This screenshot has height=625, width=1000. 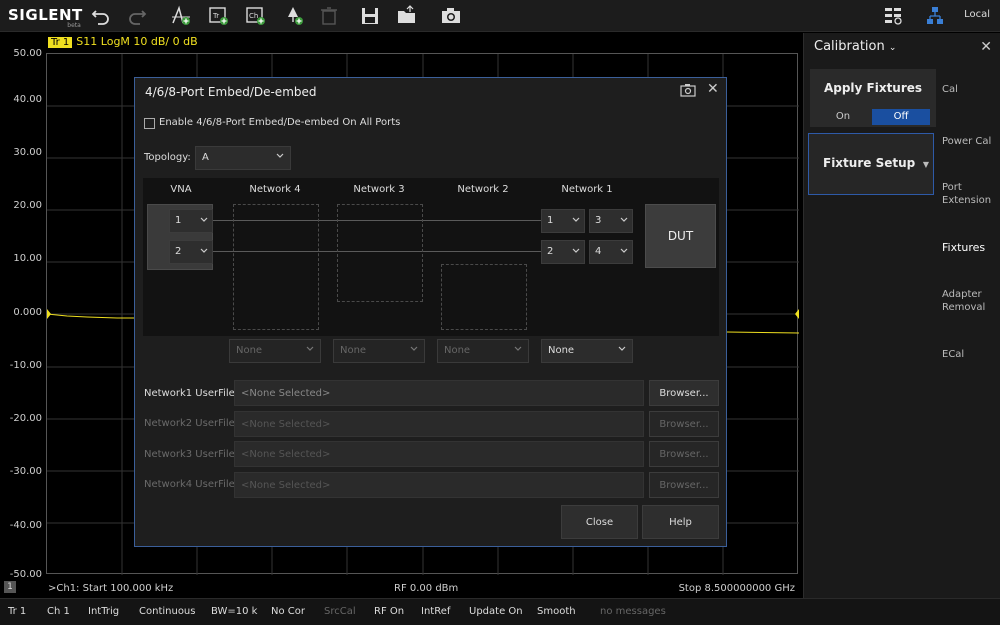 I want to click on on-option: On, so click(x=843, y=117).